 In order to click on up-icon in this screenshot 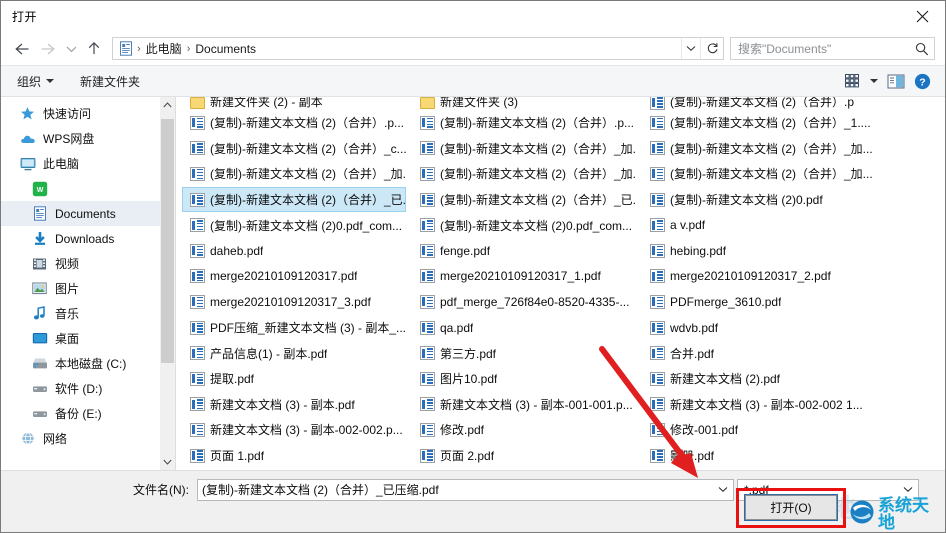, I will do `click(94, 49)`.